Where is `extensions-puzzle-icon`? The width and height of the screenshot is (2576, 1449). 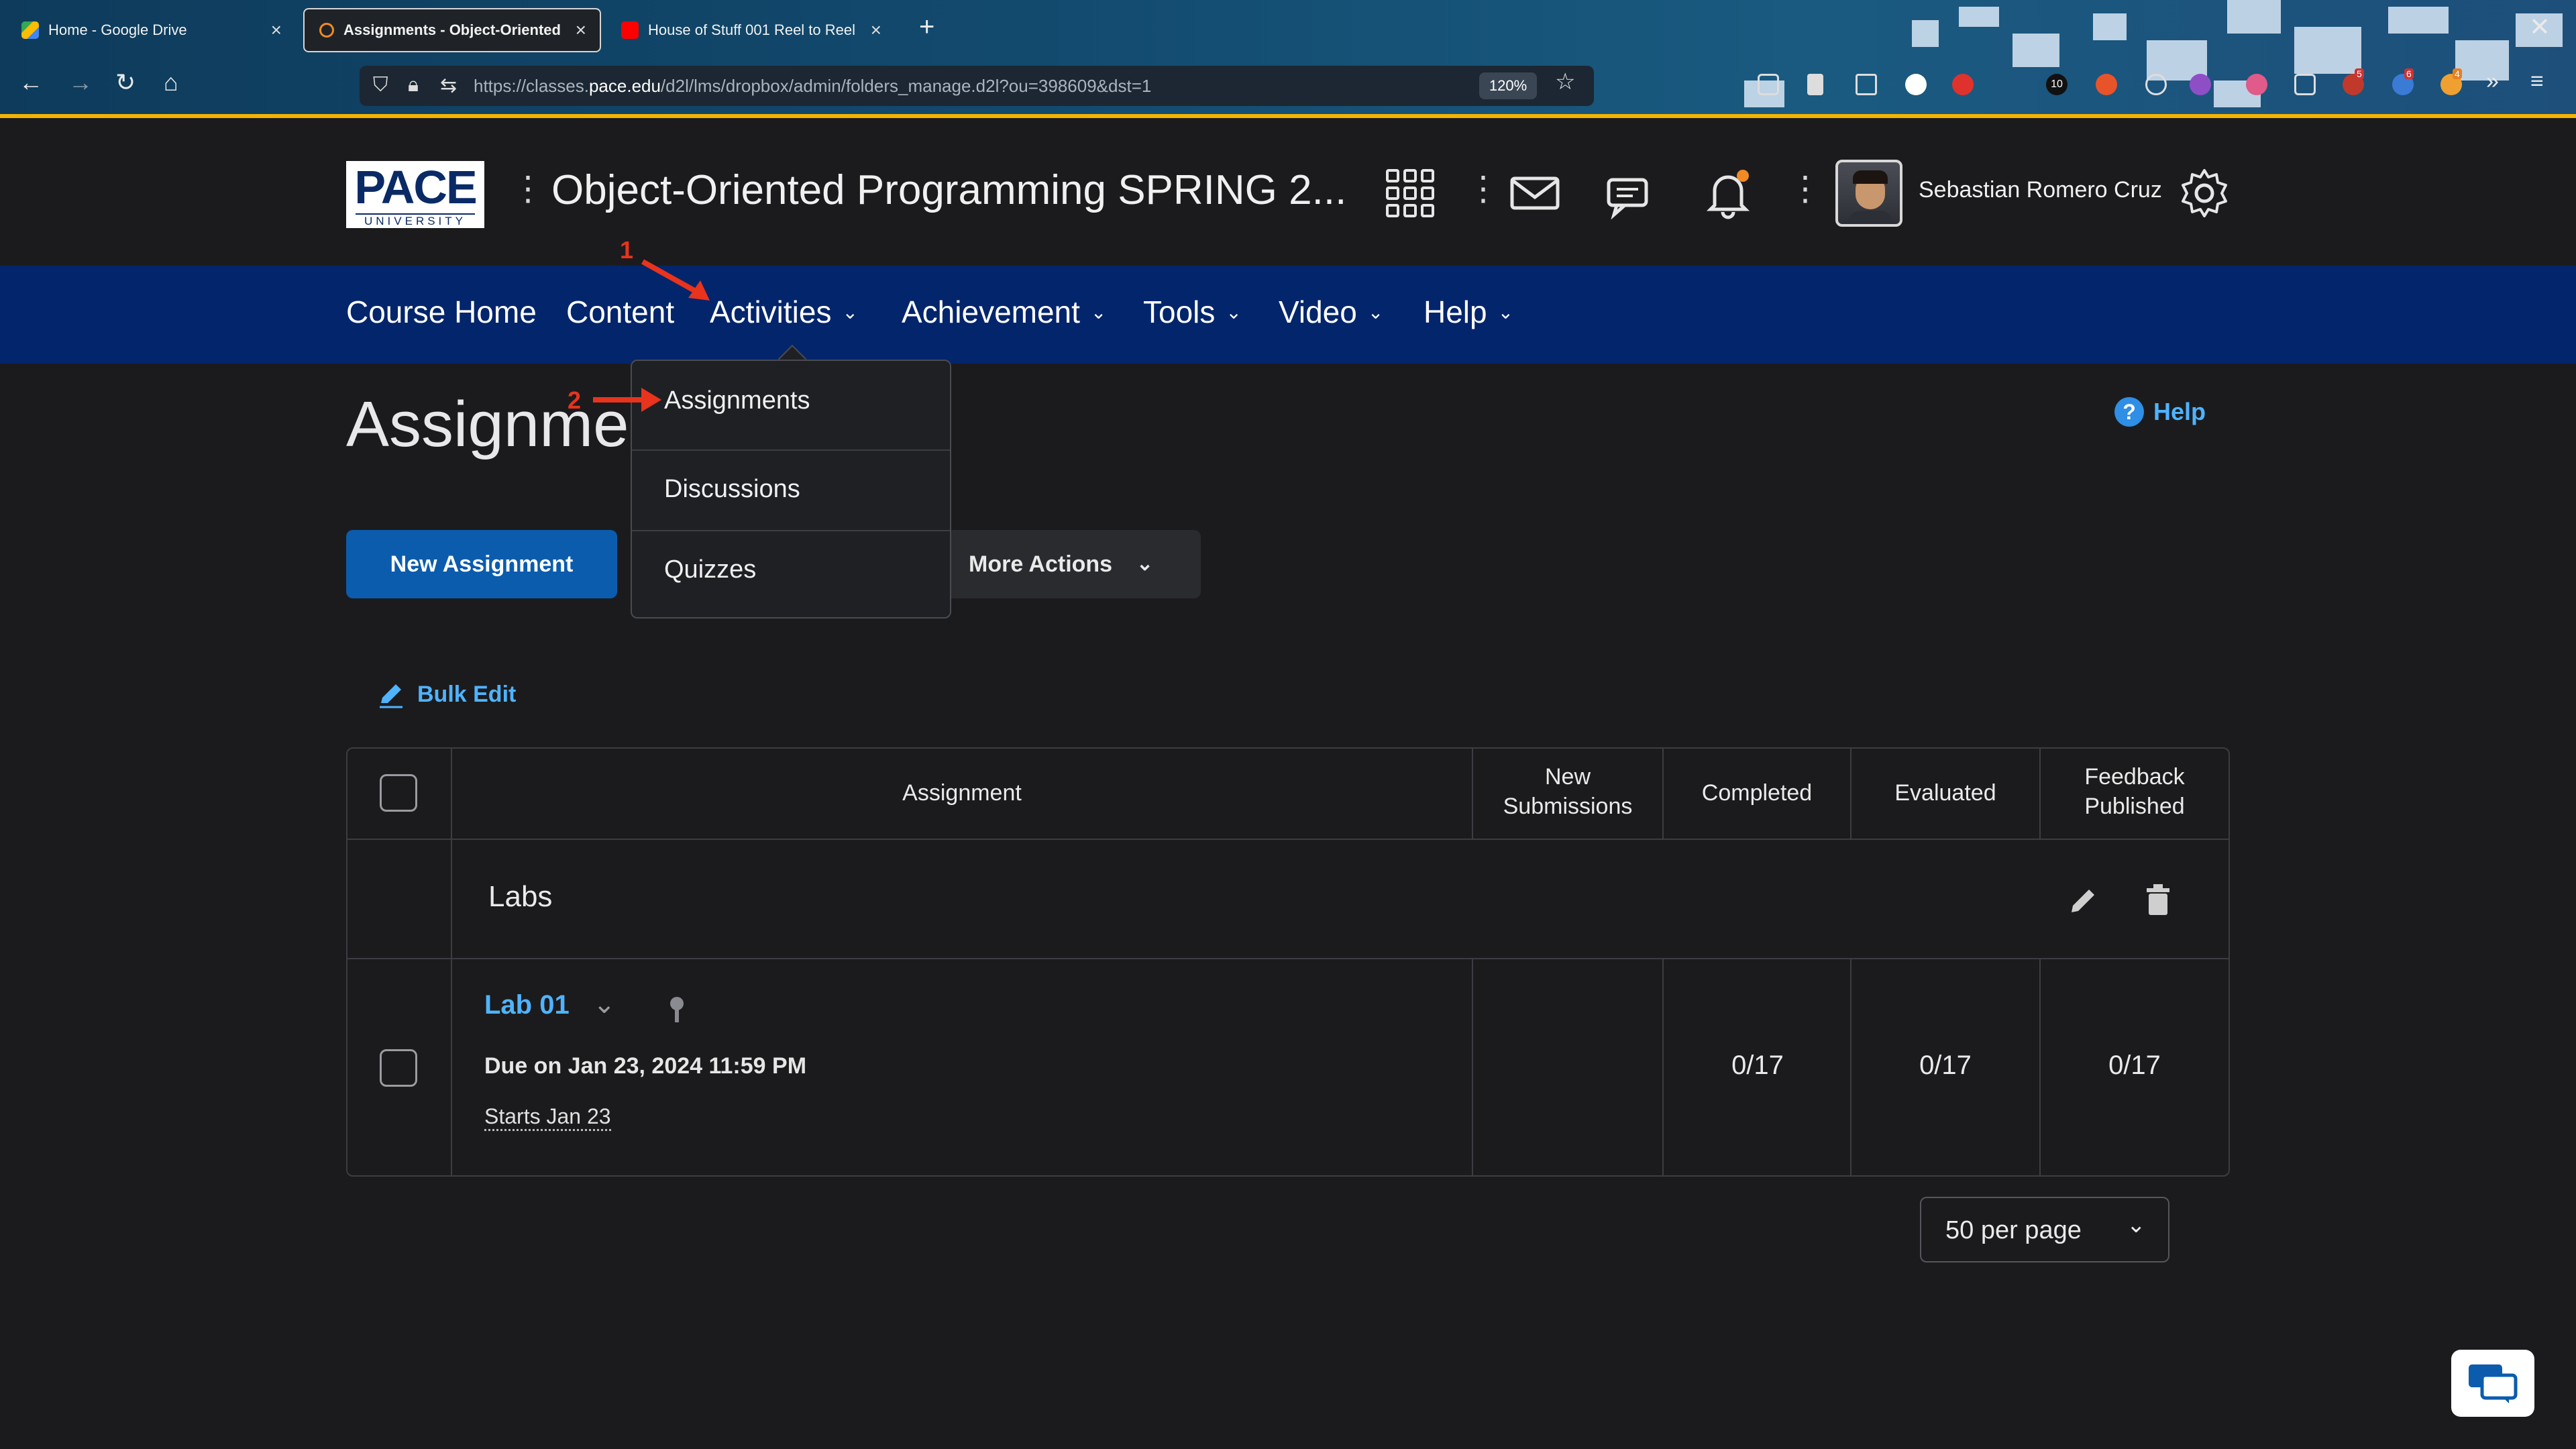 extensions-puzzle-icon is located at coordinates (2305, 84).